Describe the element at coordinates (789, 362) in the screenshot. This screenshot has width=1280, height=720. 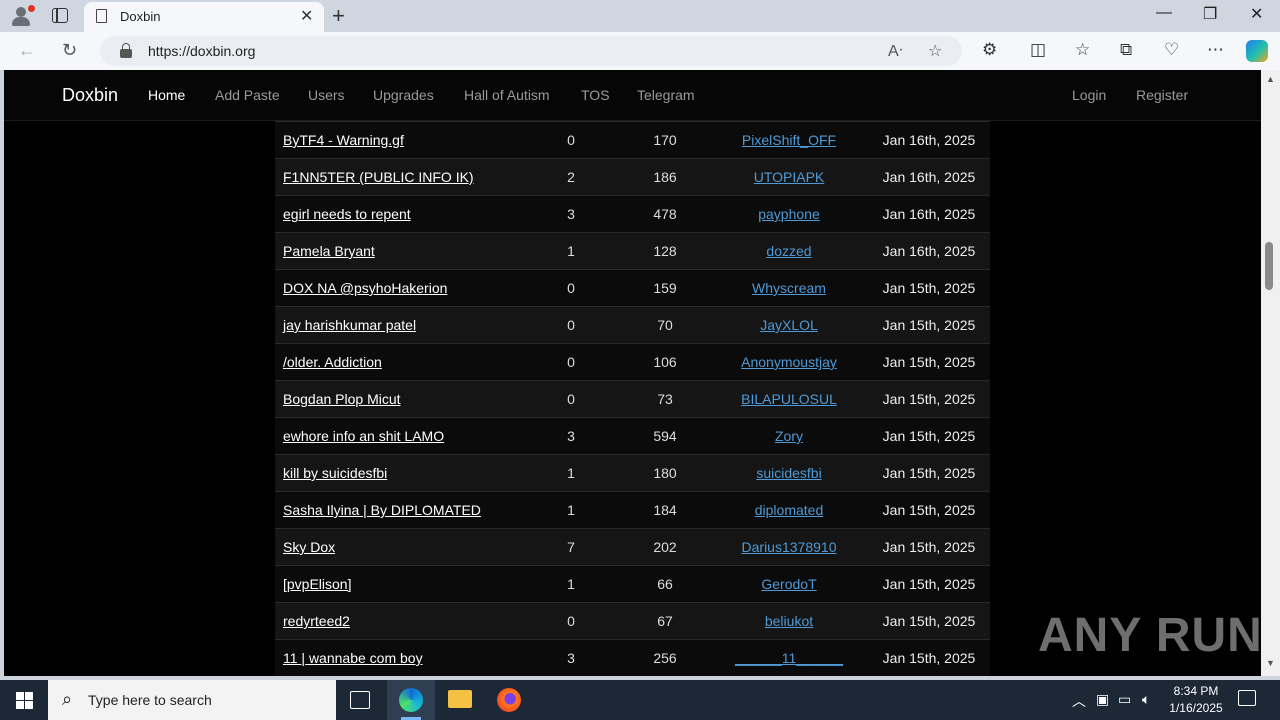
I see `author-link: Anonymoustjay` at that location.